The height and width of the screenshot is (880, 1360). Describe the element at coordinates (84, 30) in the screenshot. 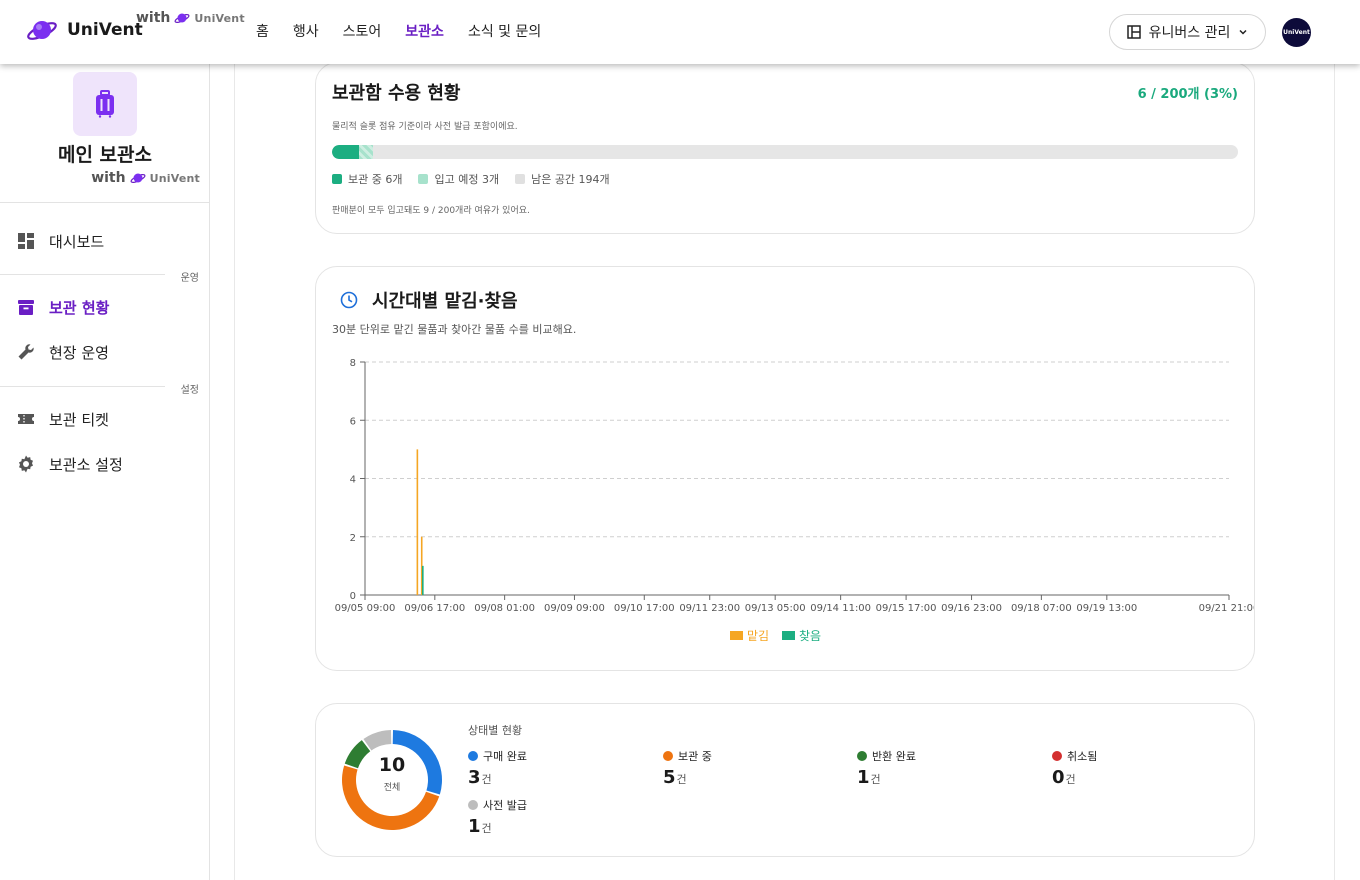

I see `brand-logo: UniVent` at that location.